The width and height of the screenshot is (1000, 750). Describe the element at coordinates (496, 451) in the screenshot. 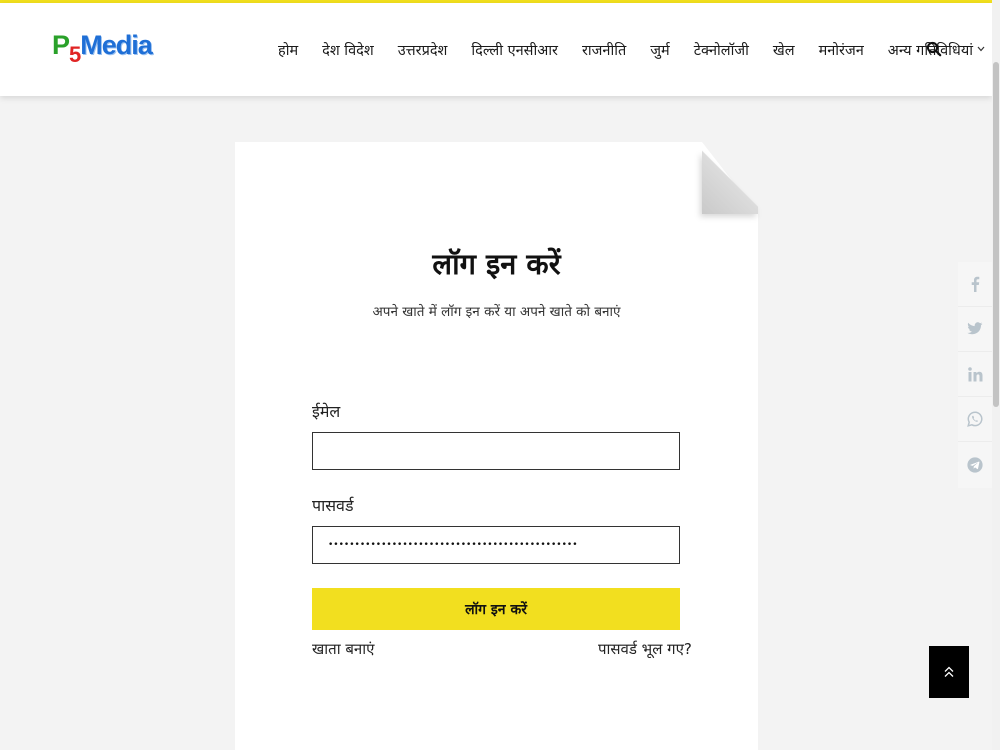

I see `email-field` at that location.